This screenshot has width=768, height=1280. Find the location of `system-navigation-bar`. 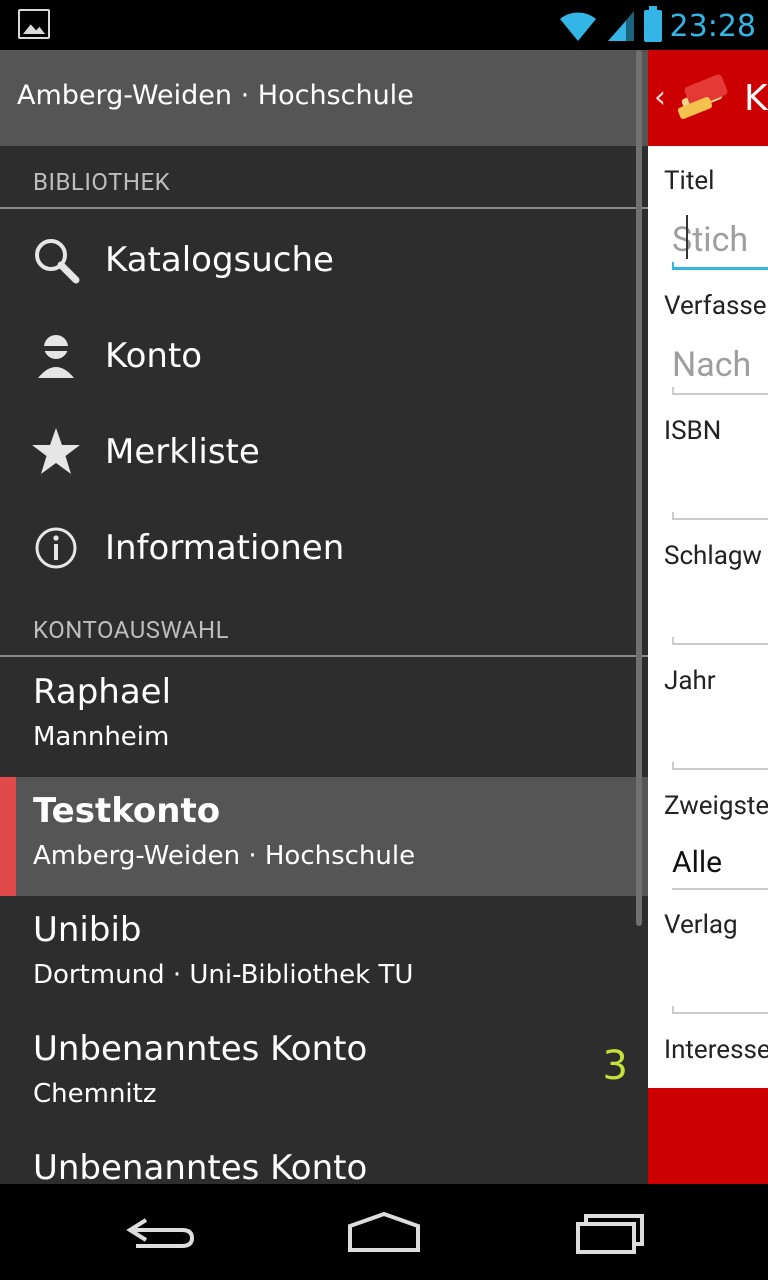

system-navigation-bar is located at coordinates (384, 1232).